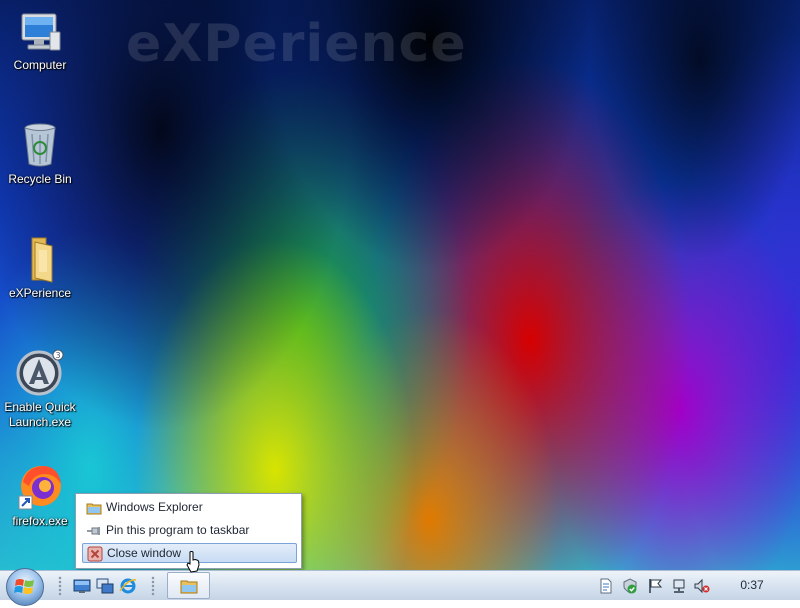 The height and width of the screenshot is (608, 800). What do you see at coordinates (296, 44) in the screenshot?
I see `wallpaper-watermark: eXPerience` at bounding box center [296, 44].